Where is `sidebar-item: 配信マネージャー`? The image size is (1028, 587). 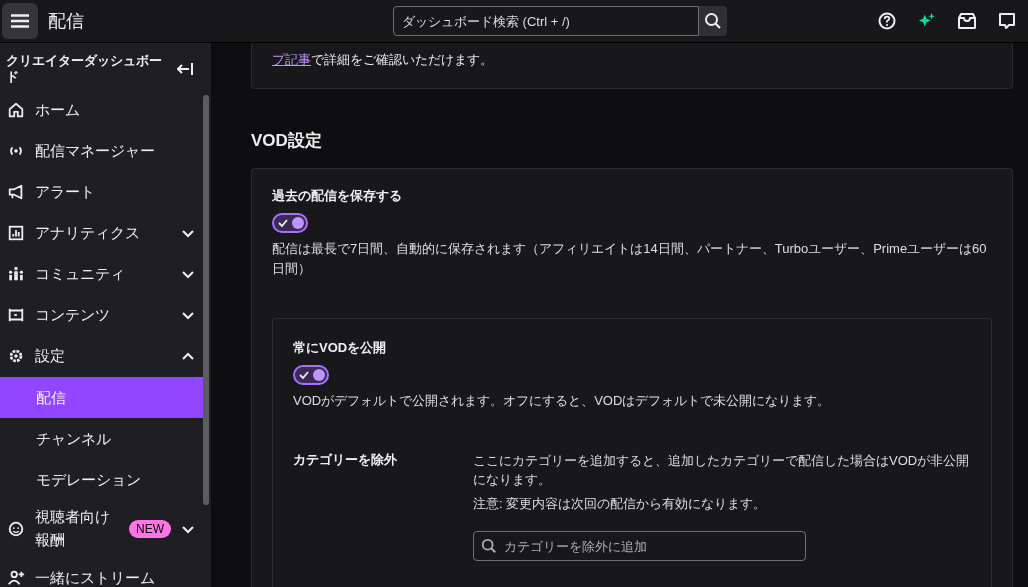
sidebar-item: 配信マネージャー is located at coordinates (105, 151).